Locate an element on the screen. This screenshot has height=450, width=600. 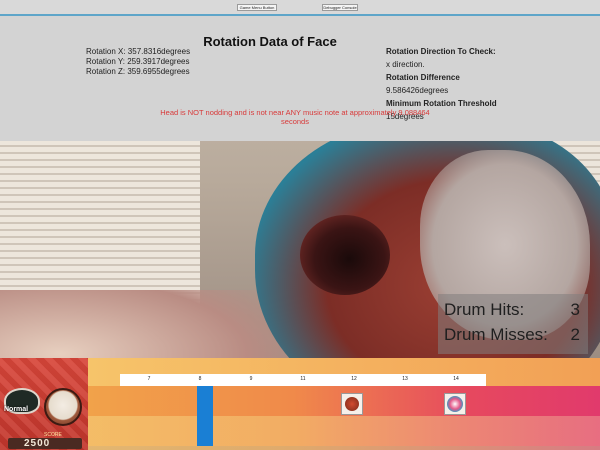
rotation-y-readout: Rotation Y: 259.3917degrees is located at coordinates (138, 61).